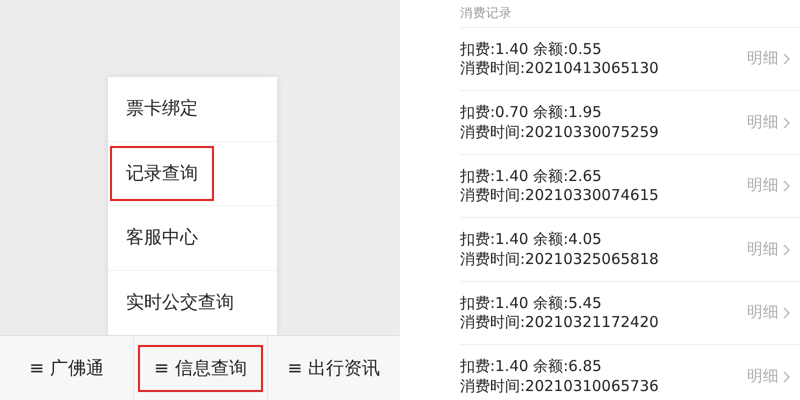 This screenshot has height=400, width=800. I want to click on menu-item: 票卡绑定, so click(162, 108).